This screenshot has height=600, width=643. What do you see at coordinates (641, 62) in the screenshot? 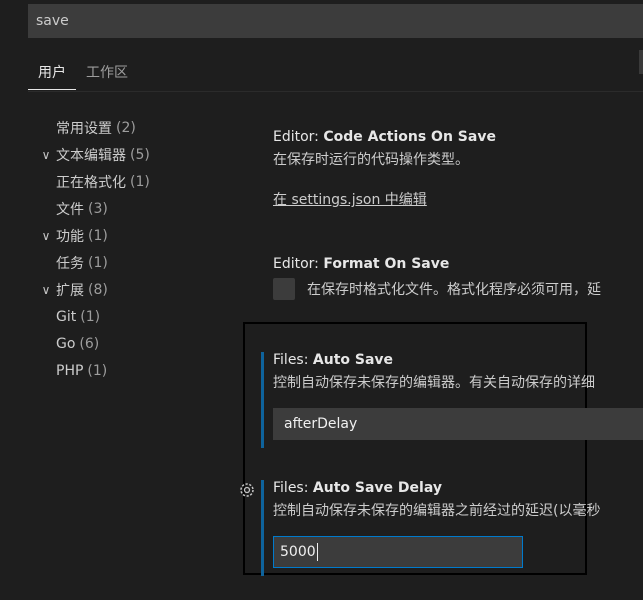
I see `scrollbar-thumb` at bounding box center [641, 62].